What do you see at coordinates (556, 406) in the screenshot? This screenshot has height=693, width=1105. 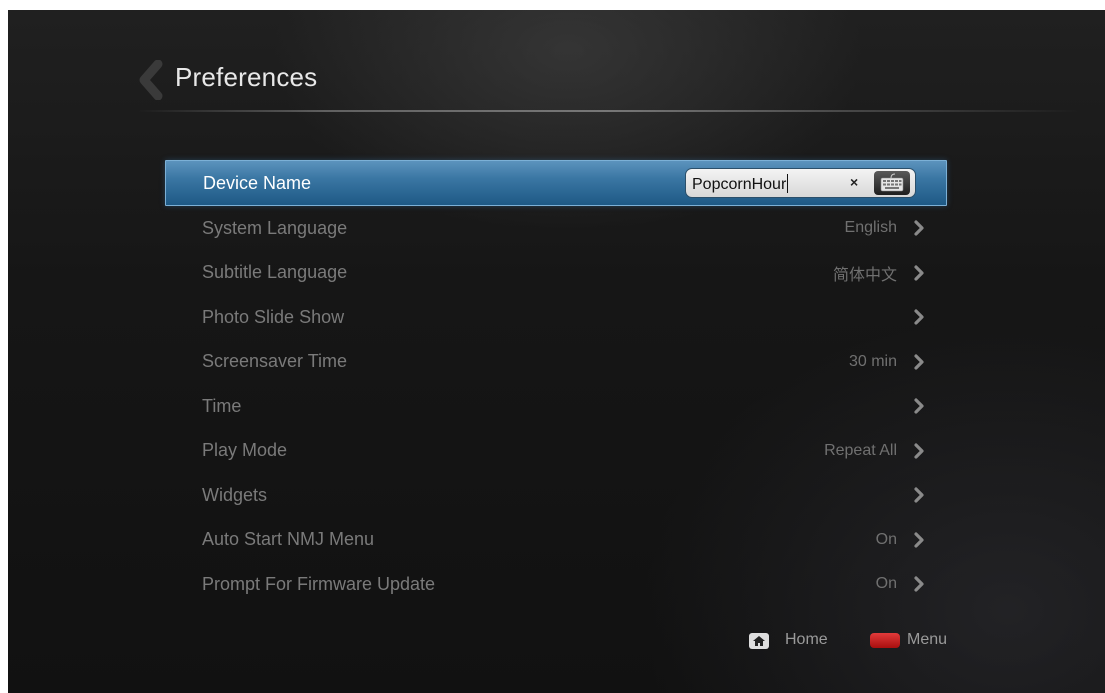 I see `setting-time: Time` at bounding box center [556, 406].